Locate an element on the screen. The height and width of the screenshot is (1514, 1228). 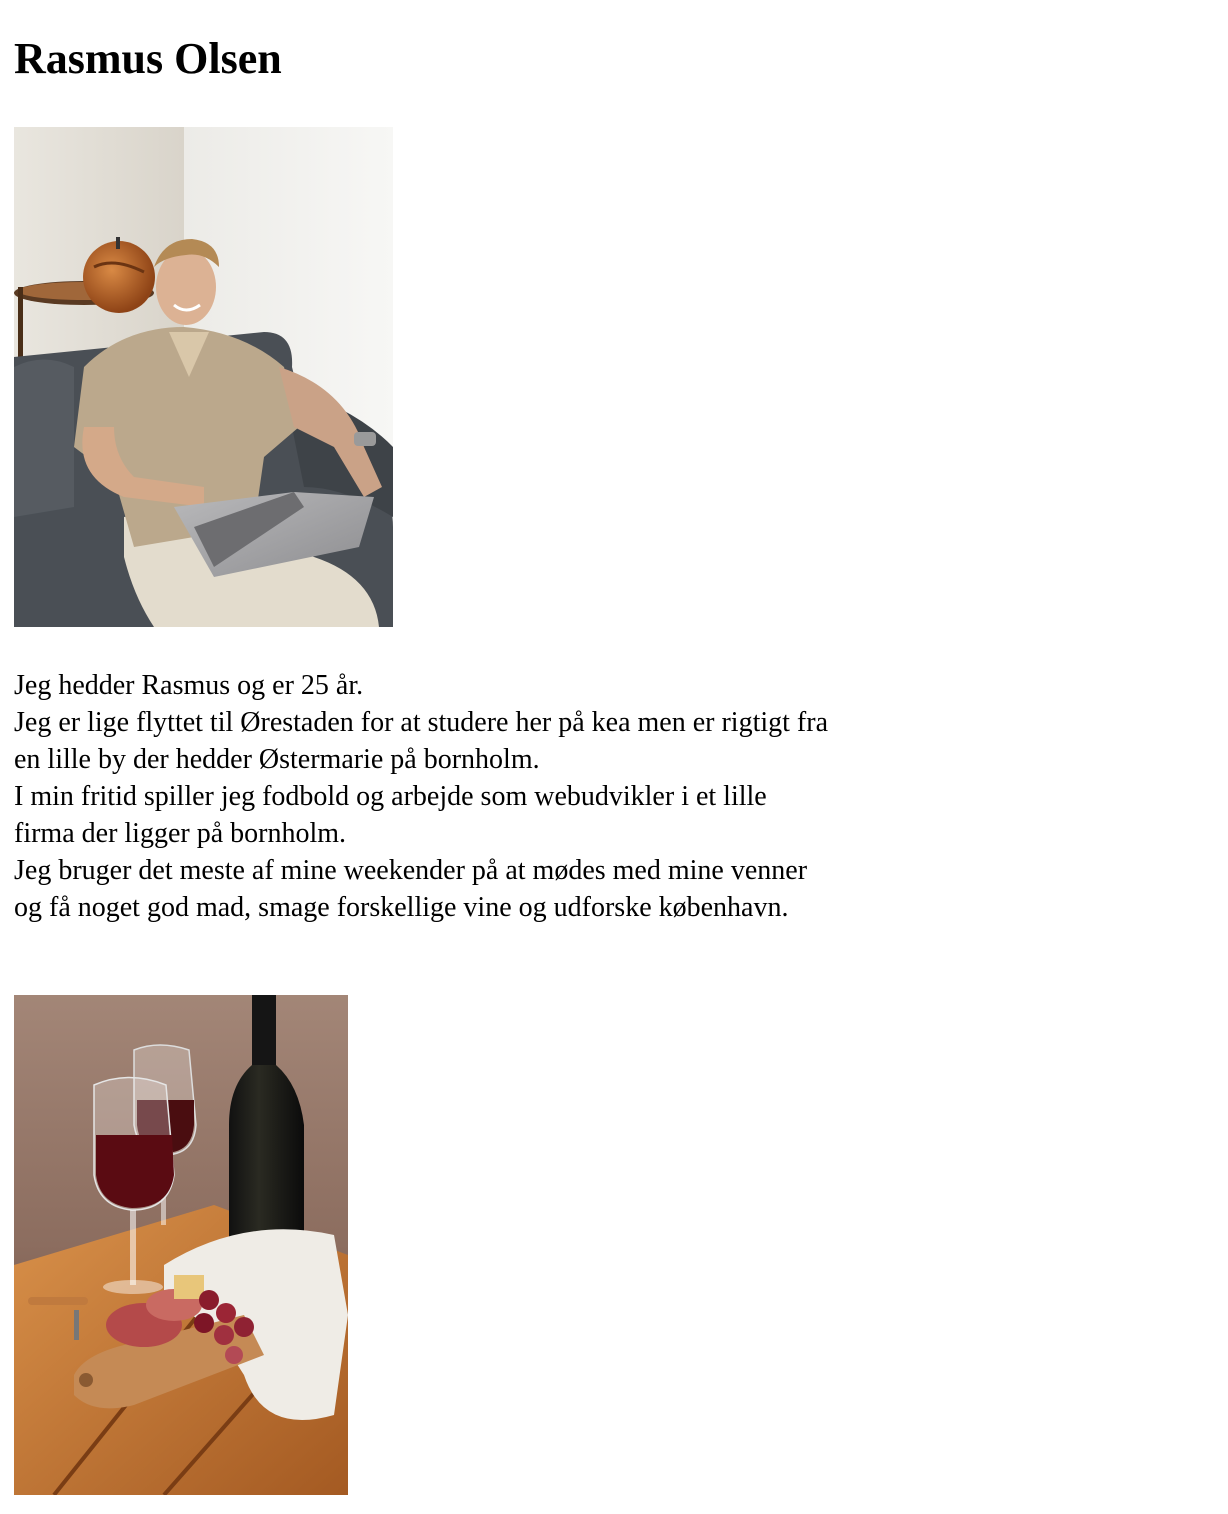
wine-photo is located at coordinates (181, 1245).